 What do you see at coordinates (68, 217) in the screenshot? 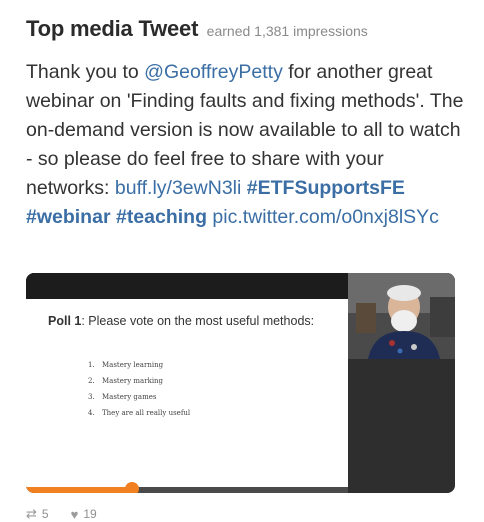
I see `hashtag-webinar: #webinar` at bounding box center [68, 217].